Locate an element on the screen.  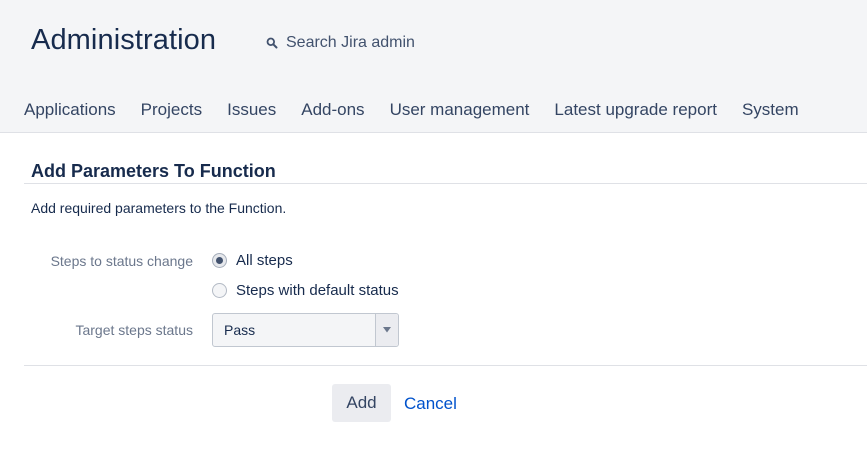
page-title: Administration is located at coordinates (124, 40).